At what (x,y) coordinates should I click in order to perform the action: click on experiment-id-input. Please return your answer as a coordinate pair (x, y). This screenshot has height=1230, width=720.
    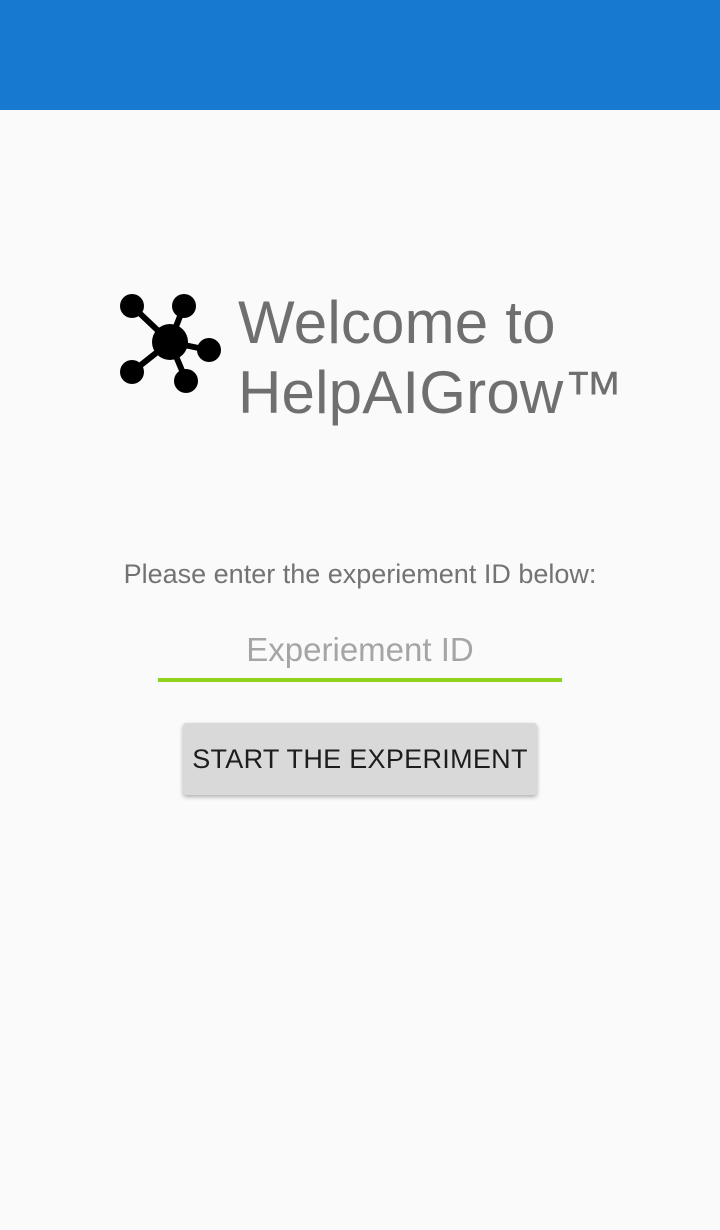
    Looking at the image, I should click on (360, 650).